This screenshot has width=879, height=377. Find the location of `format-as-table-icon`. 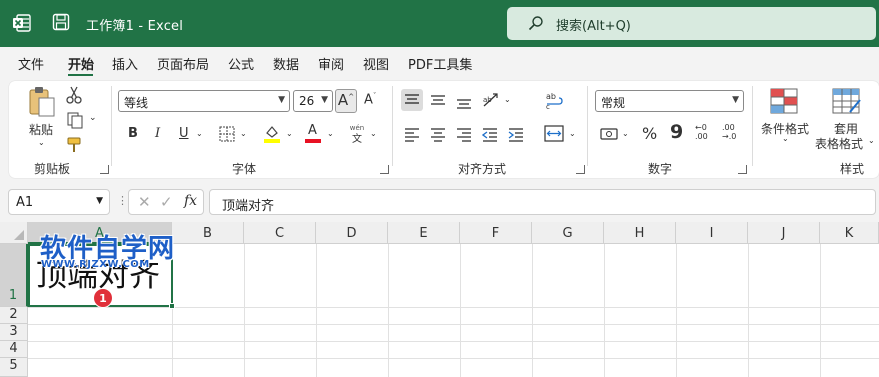

format-as-table-icon is located at coordinates (847, 101).